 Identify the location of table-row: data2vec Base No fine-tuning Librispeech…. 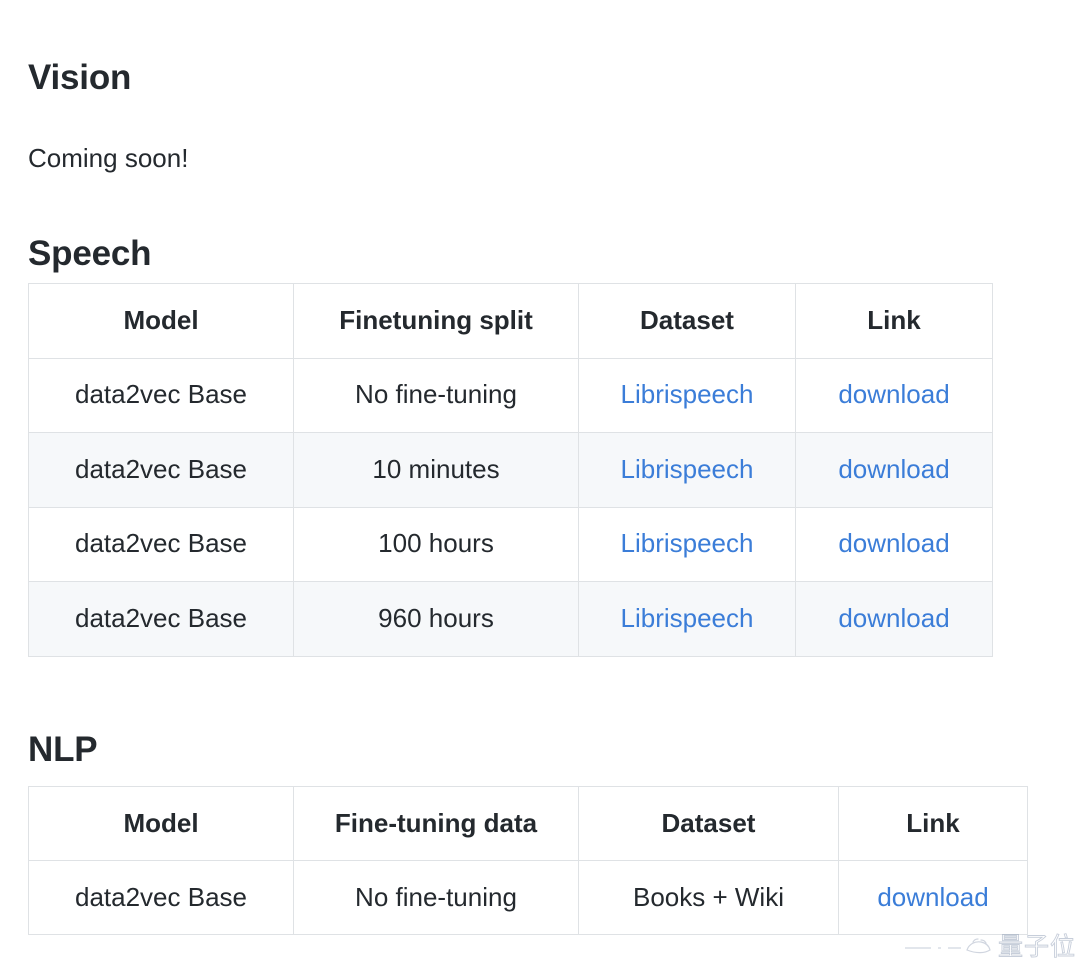
(510, 395).